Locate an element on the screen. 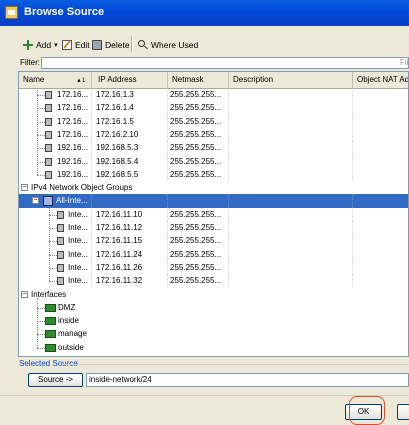 This screenshot has height=425, width=409. edit-label: Edit is located at coordinates (82, 45).